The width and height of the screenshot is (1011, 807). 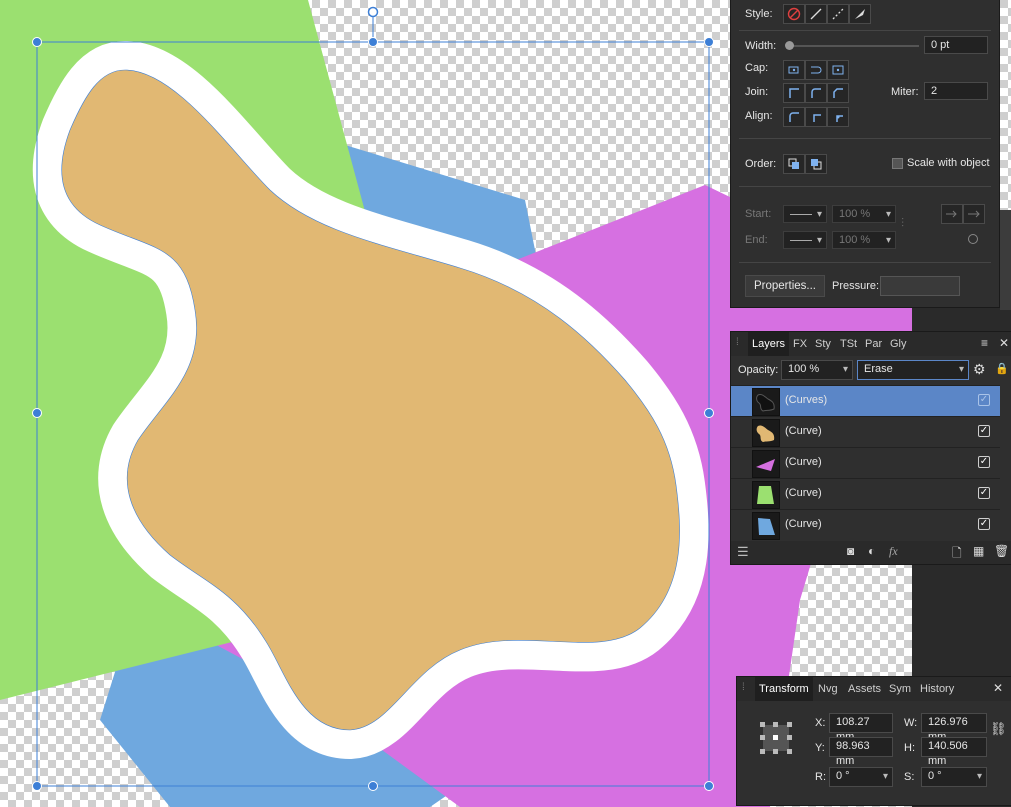 What do you see at coordinates (805, 214) in the screenshot?
I see `start-arrowhead-select` at bounding box center [805, 214].